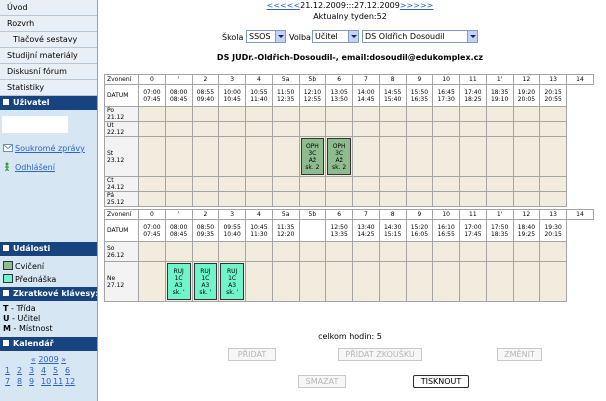 The width and height of the screenshot is (606, 401). I want to click on calendar-month: 3, so click(35, 370).